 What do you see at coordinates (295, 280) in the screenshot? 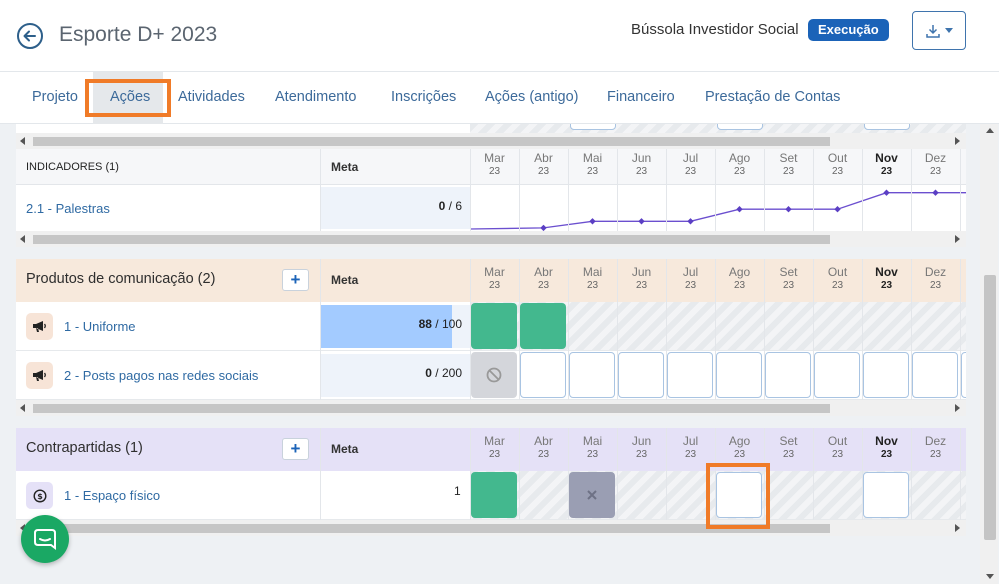
I see `add-produto-button: +` at bounding box center [295, 280].